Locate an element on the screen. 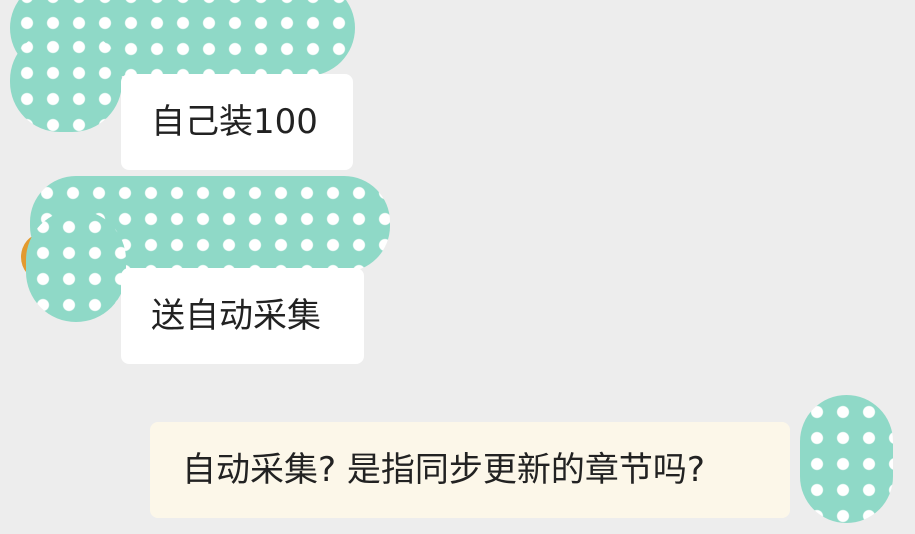 The height and width of the screenshot is (534, 915). privacy-mask-self-avatar is located at coordinates (846, 459).